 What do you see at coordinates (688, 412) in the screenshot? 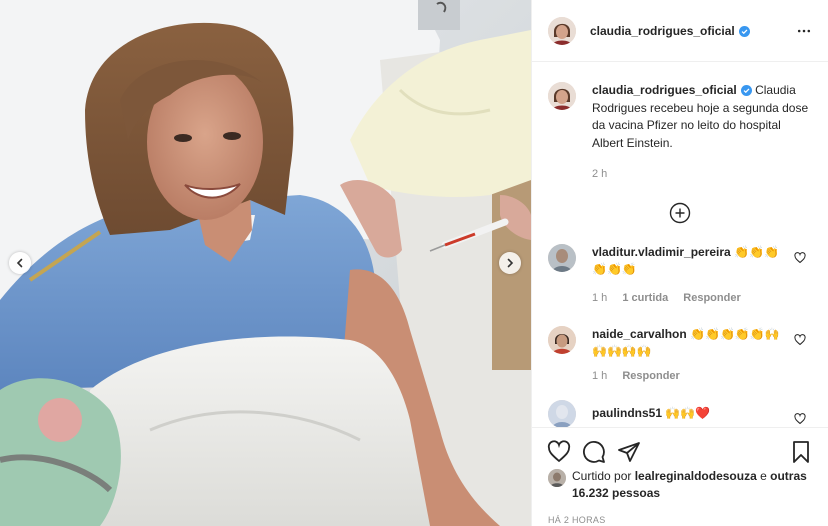
I see `comment-text: 🙌🙌❤️` at bounding box center [688, 412].